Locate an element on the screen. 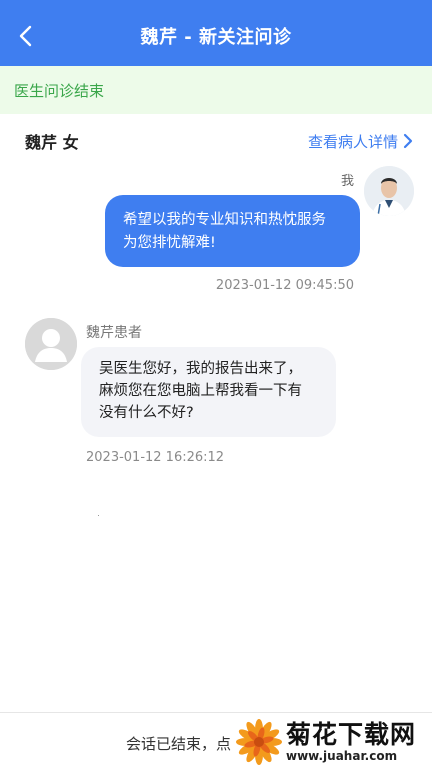  doctor-portrait-icon is located at coordinates (389, 191).